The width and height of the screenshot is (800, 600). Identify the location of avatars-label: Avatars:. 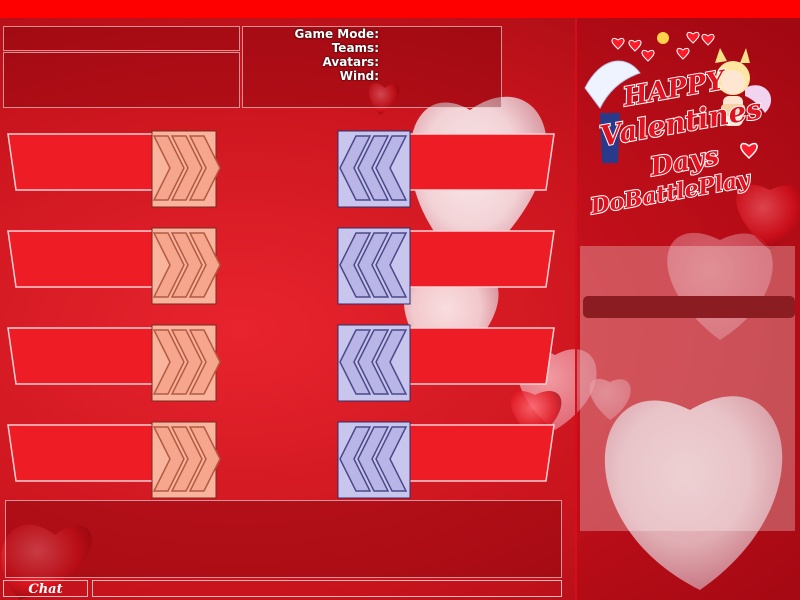
(350, 62).